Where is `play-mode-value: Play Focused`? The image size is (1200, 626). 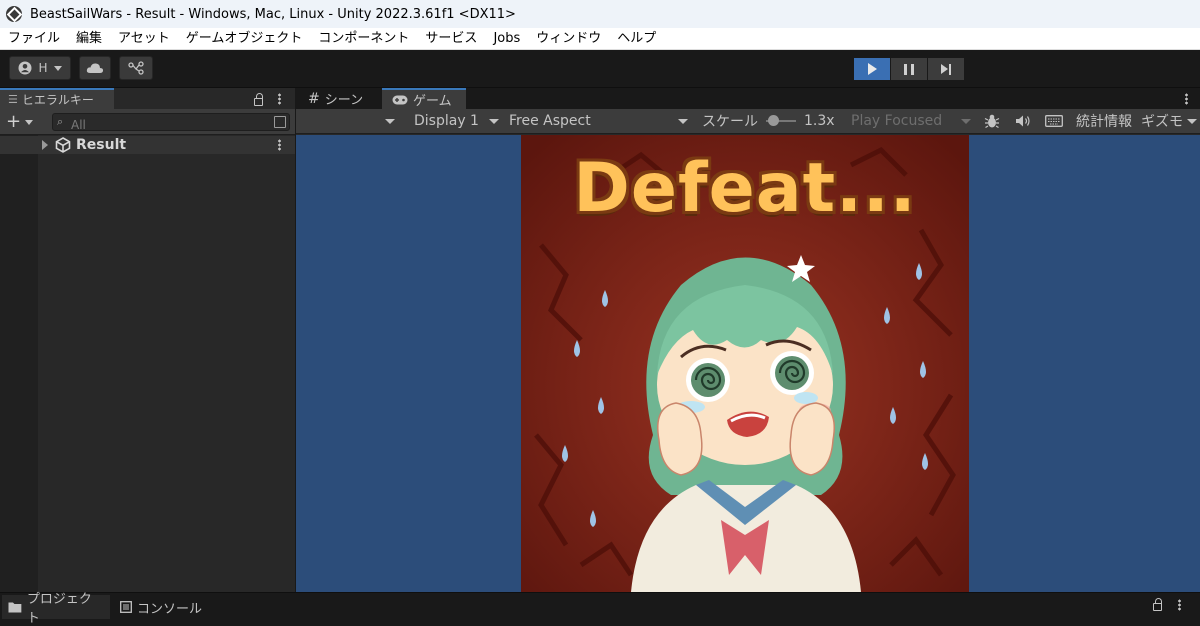 play-mode-value: Play Focused is located at coordinates (897, 121).